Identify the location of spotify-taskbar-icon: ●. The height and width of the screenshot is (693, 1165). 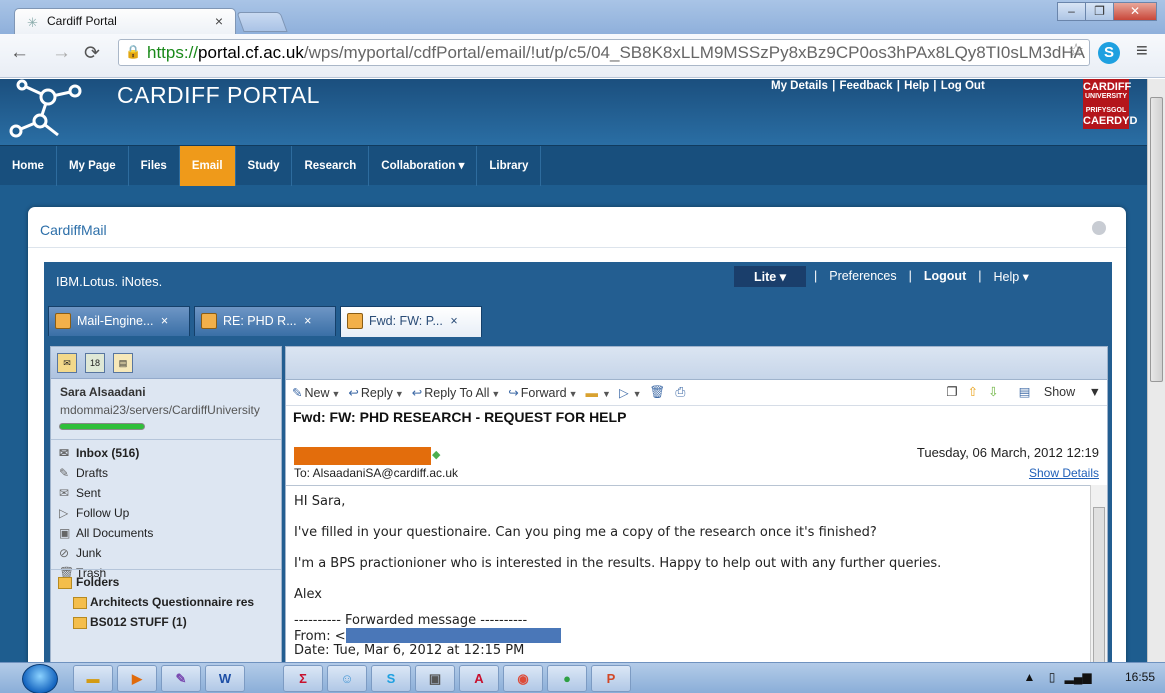
(567, 678).